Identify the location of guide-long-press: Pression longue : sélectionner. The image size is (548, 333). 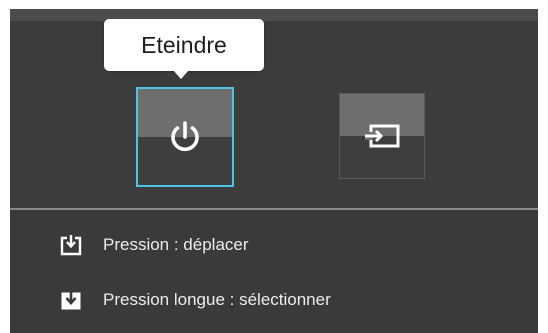
(195, 300).